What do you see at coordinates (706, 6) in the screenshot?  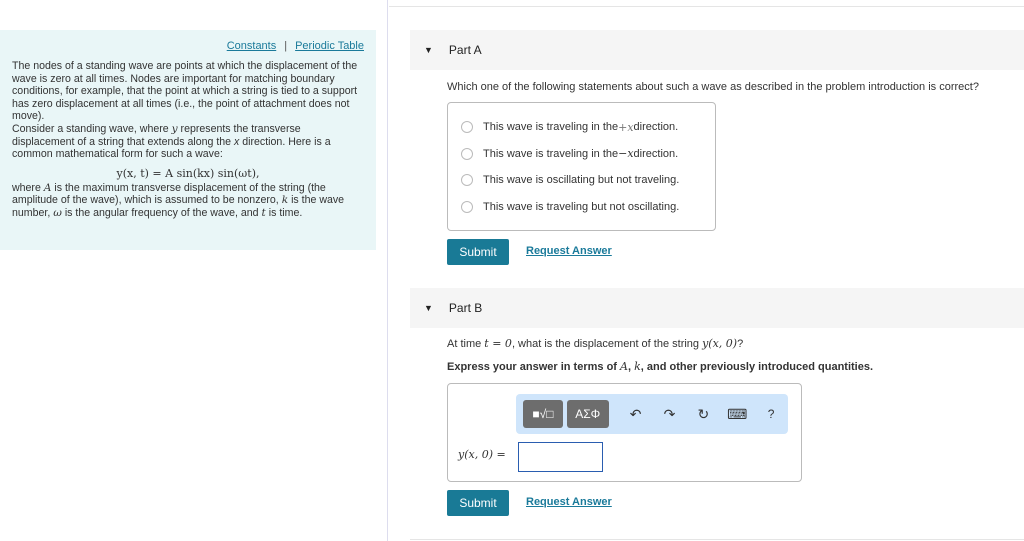 I see `top-divider` at bounding box center [706, 6].